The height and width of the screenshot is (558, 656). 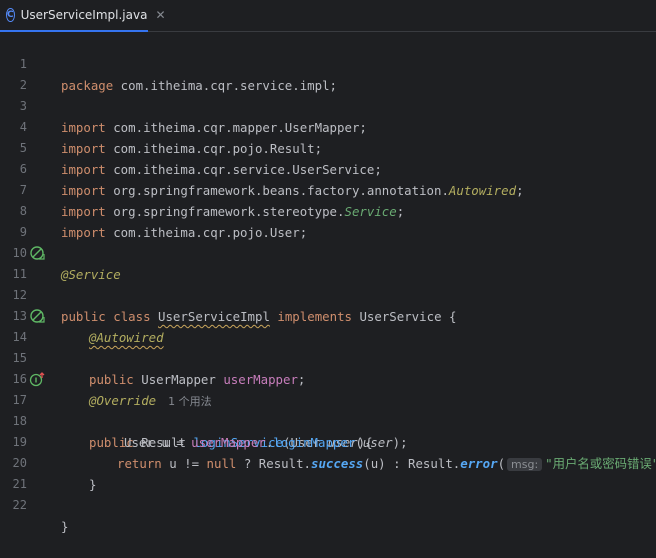 What do you see at coordinates (328, 73) in the screenshot?
I see `code-line: 2` at bounding box center [328, 73].